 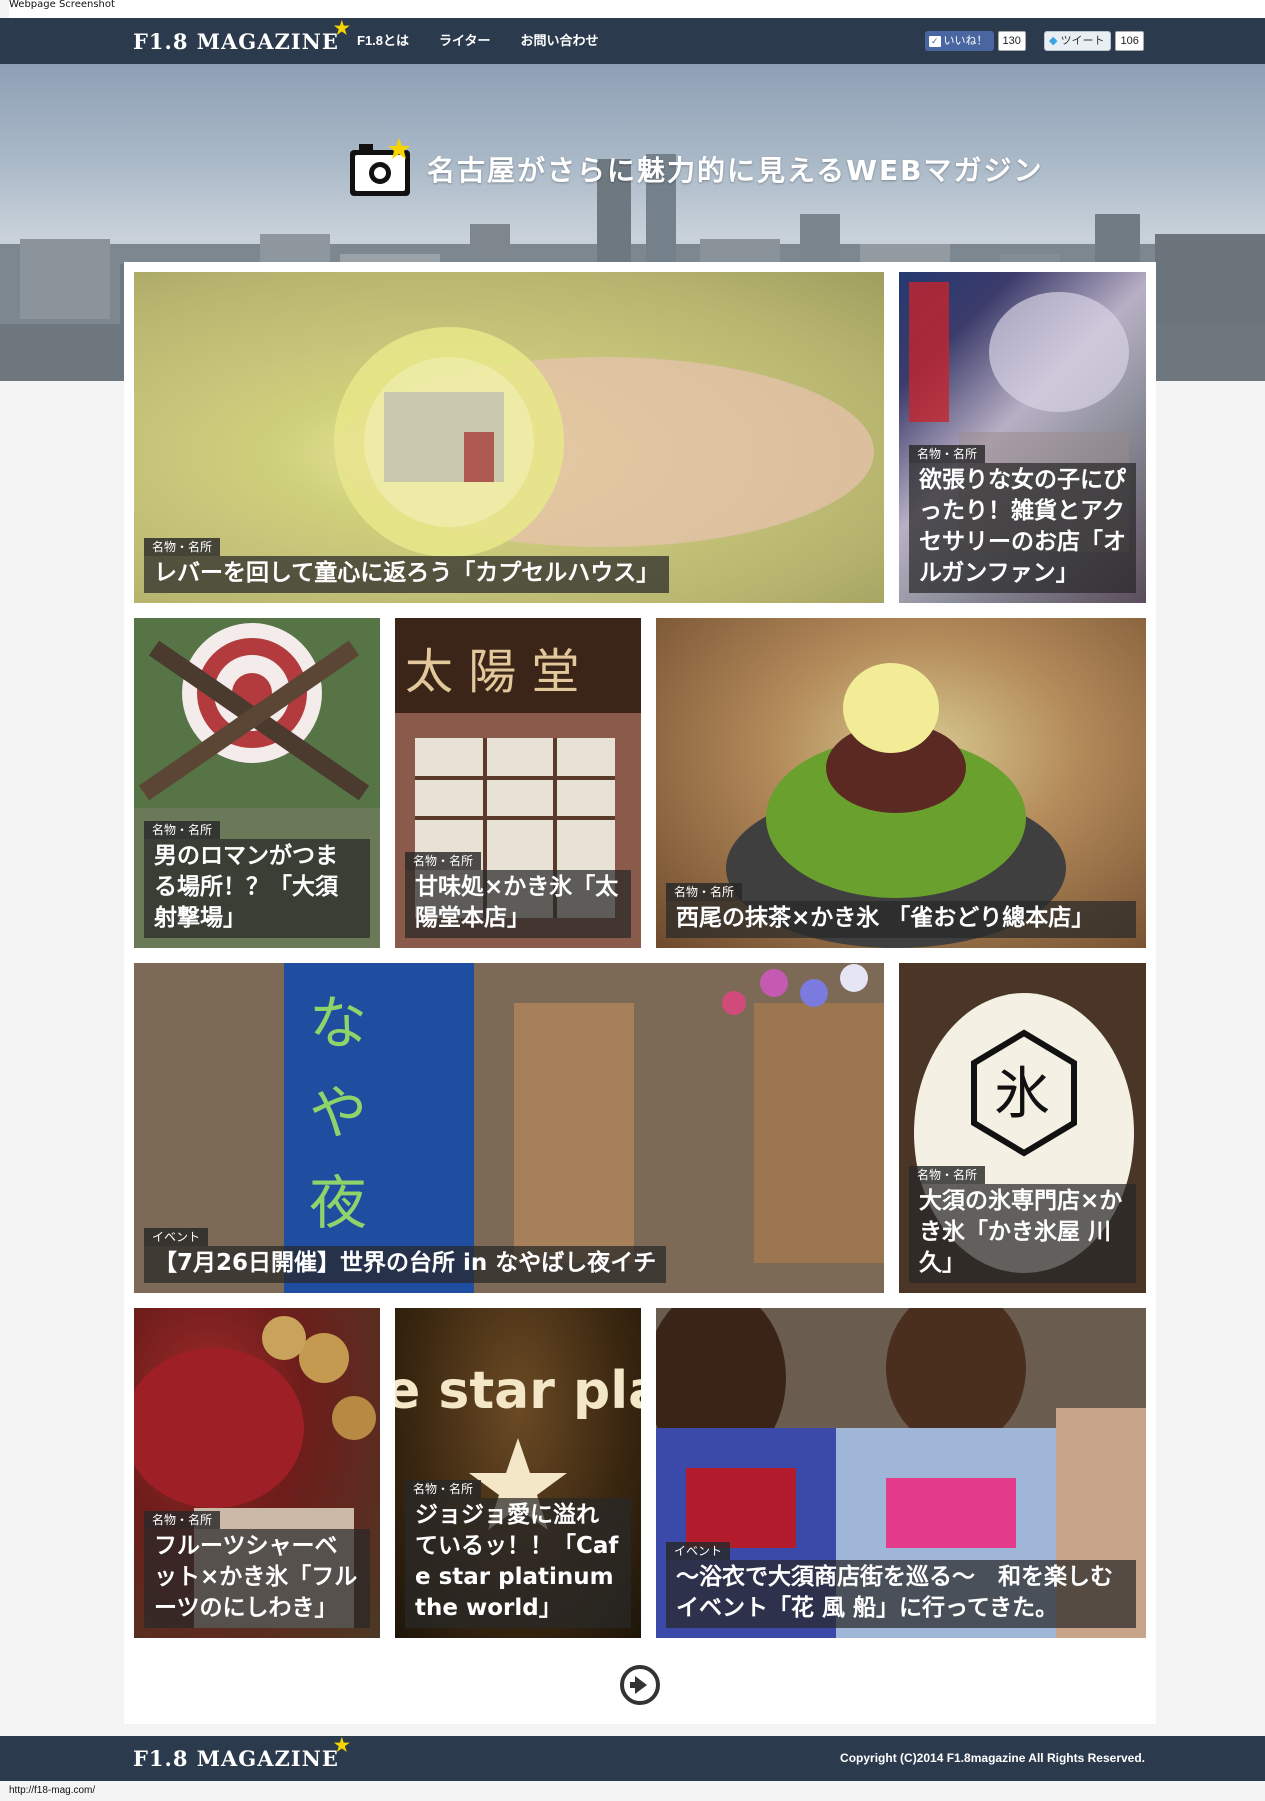 I want to click on facebook-like-count: 130, so click(x=1011, y=41).